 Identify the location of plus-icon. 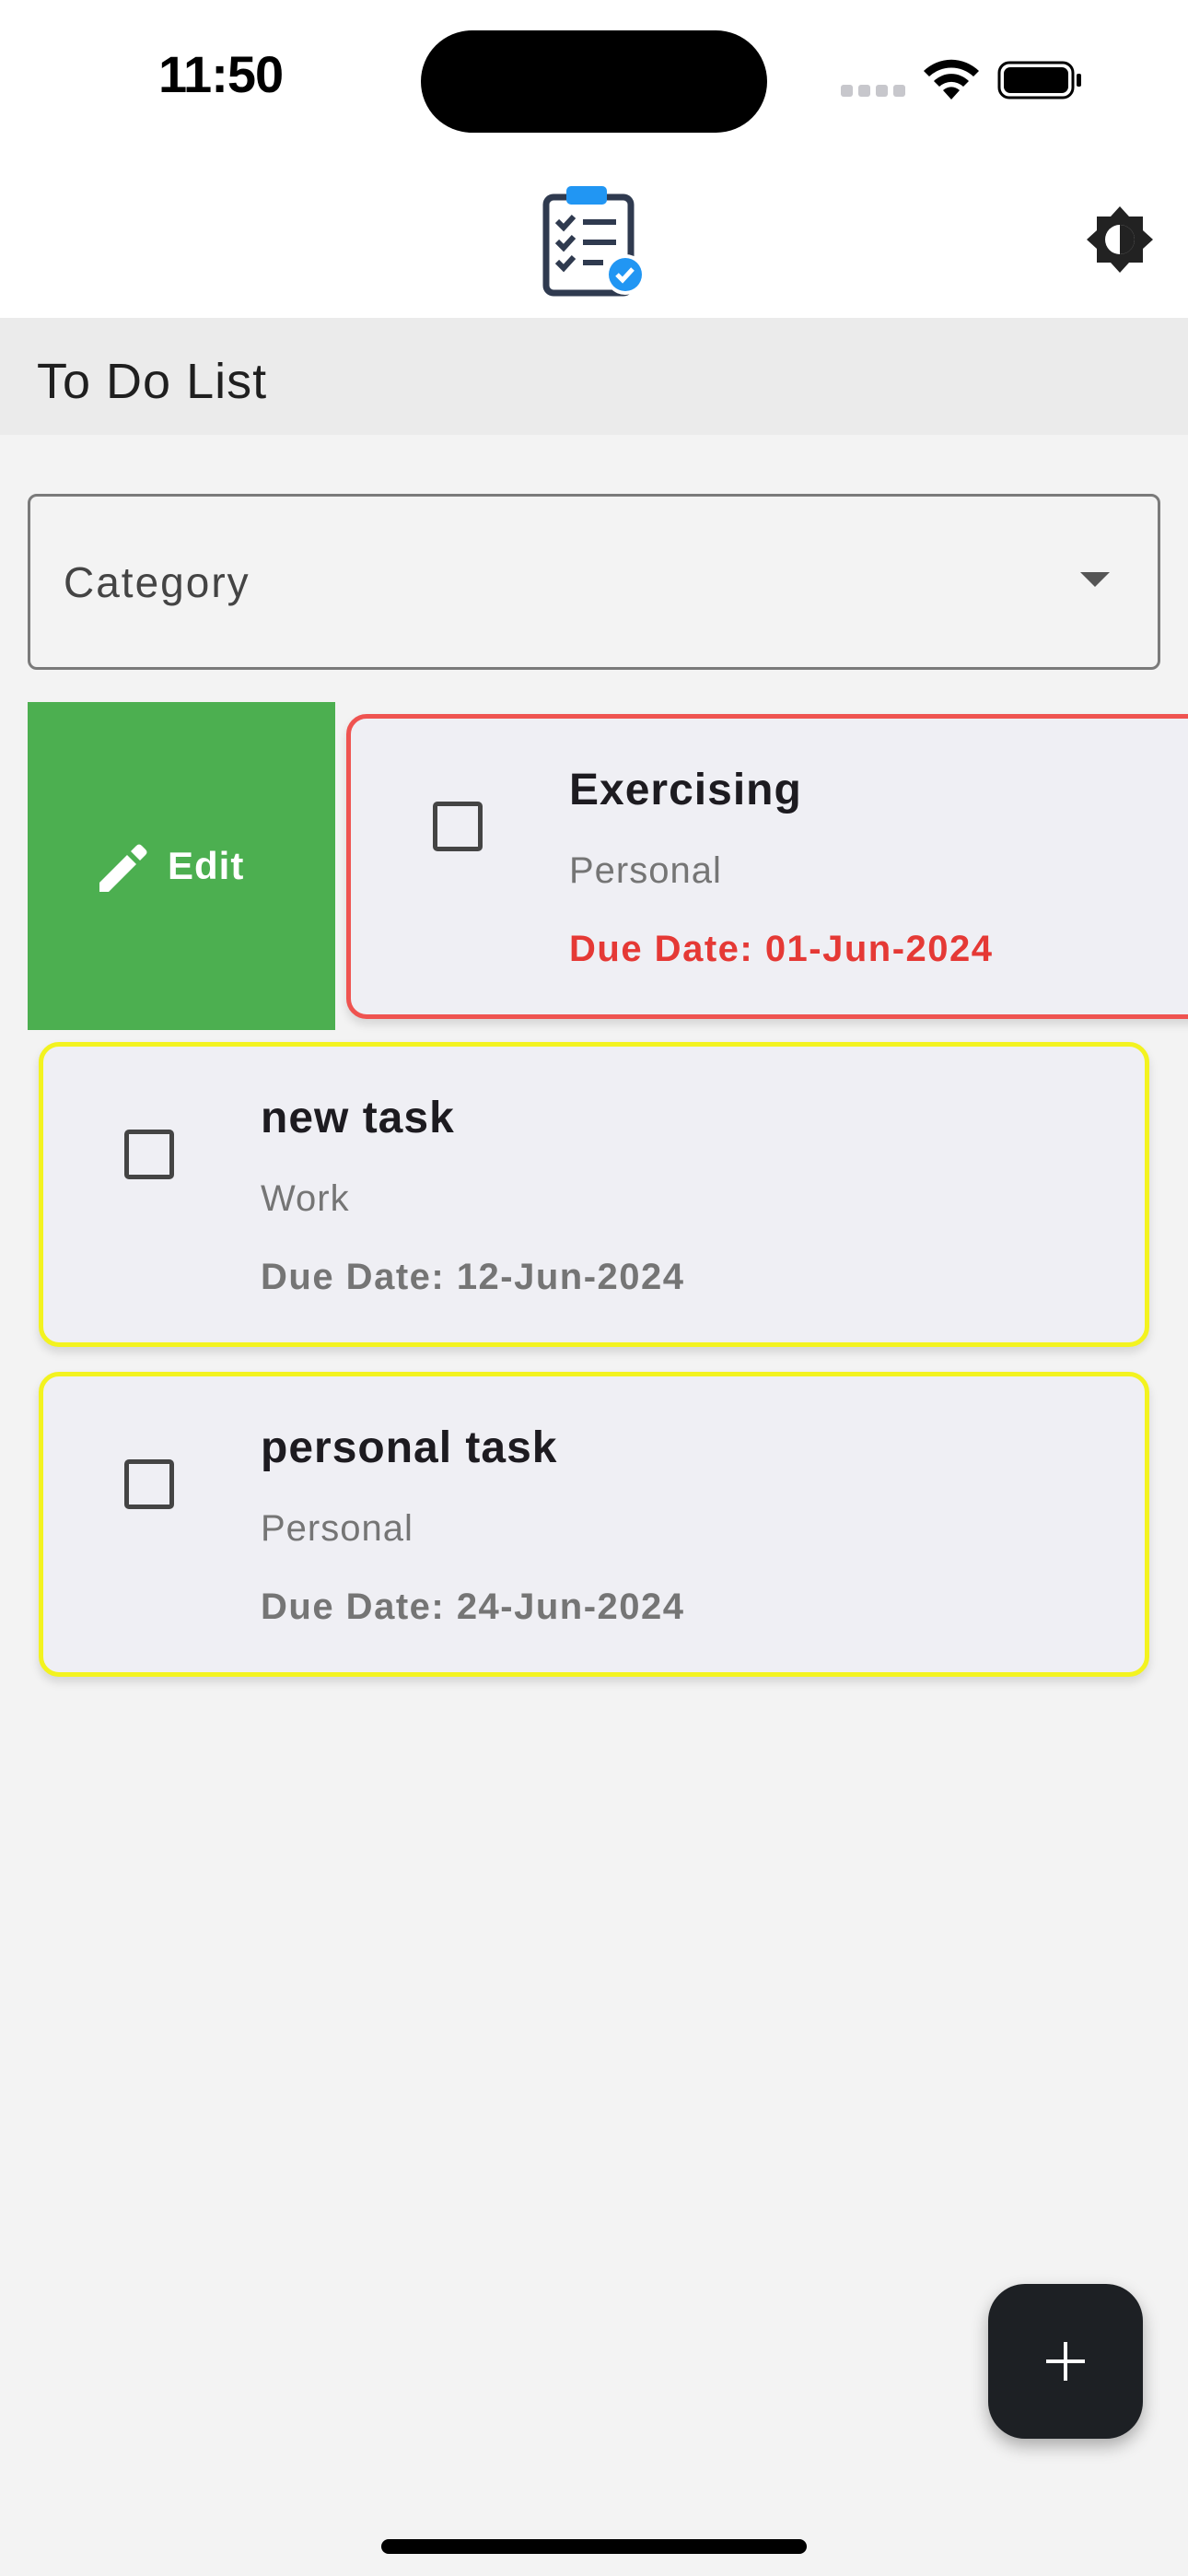
(1065, 2361).